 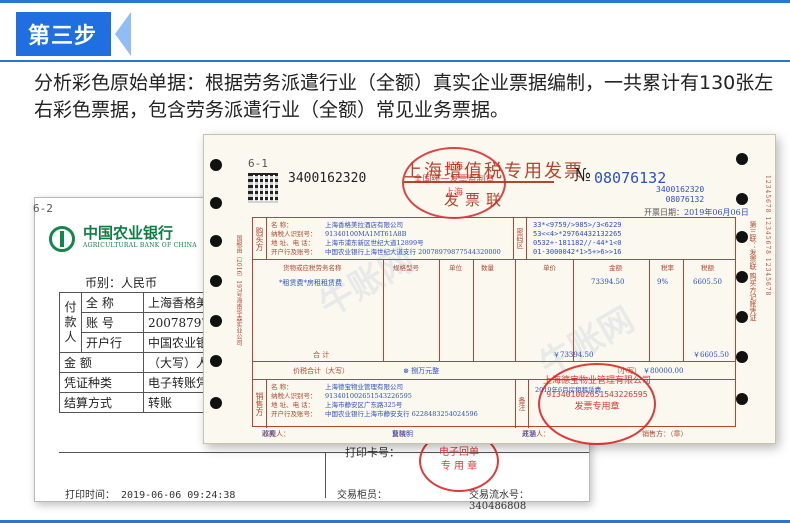 I want to click on field-value: 中国农业银行上海市静安支行 6228483254024596, so click(x=401, y=414).